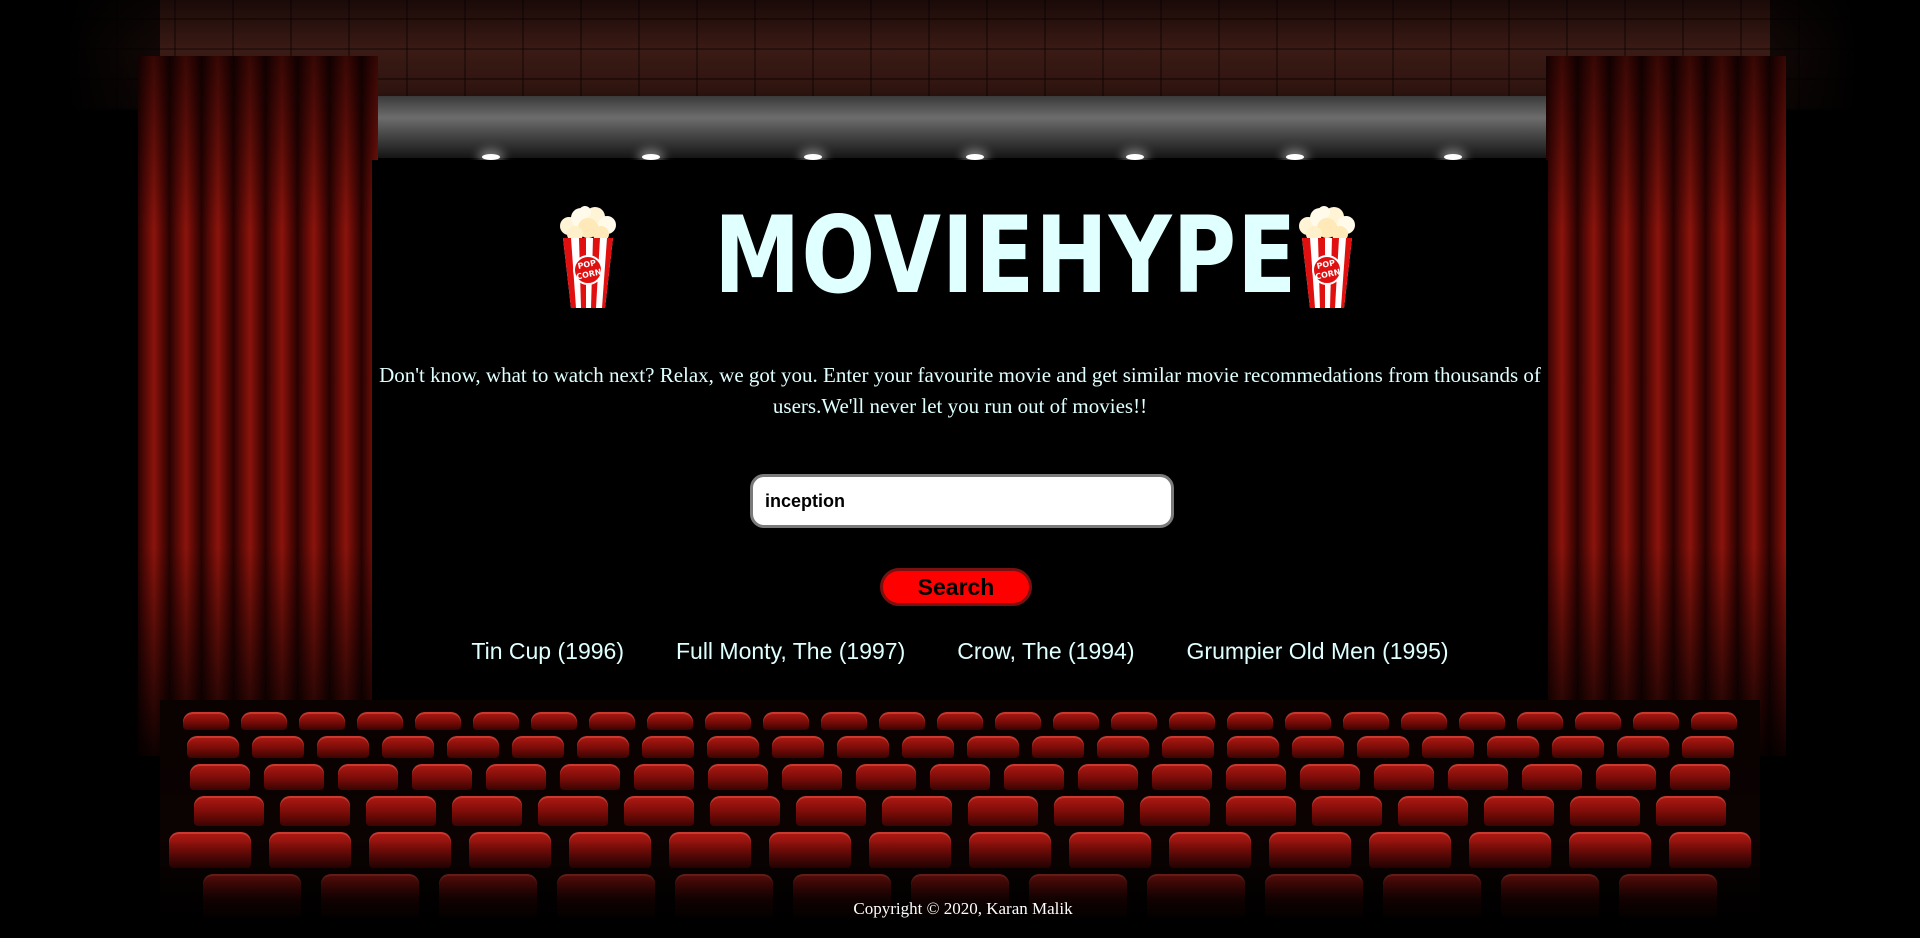 The width and height of the screenshot is (1920, 938). Describe the element at coordinates (956, 587) in the screenshot. I see `search-button: Search` at that location.